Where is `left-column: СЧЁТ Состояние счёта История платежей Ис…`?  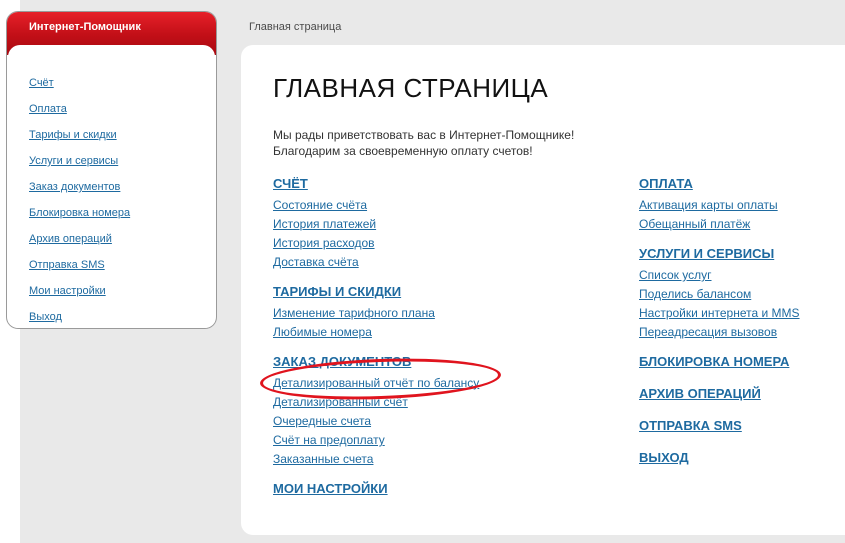 left-column: СЧЁТ Состояние счёта История платежей Ис… is located at coordinates (376, 338).